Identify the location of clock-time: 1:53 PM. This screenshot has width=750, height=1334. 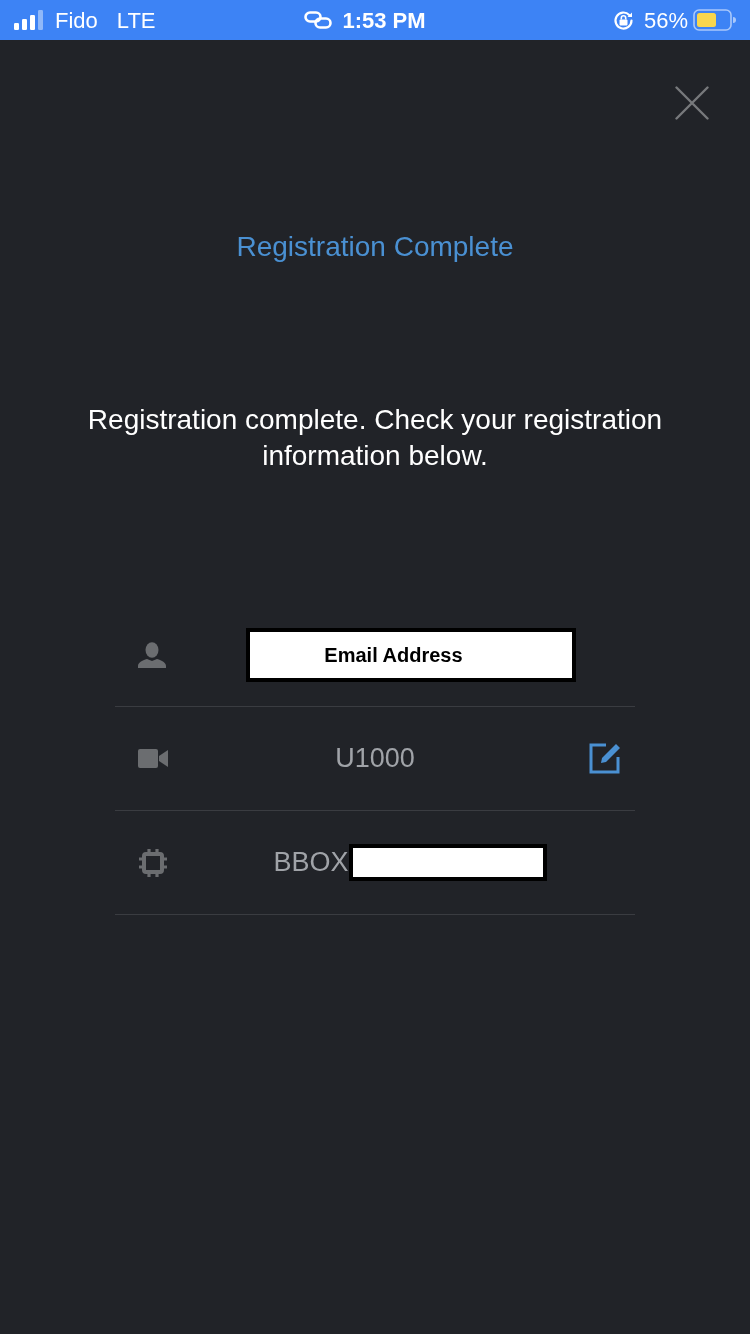
(384, 20).